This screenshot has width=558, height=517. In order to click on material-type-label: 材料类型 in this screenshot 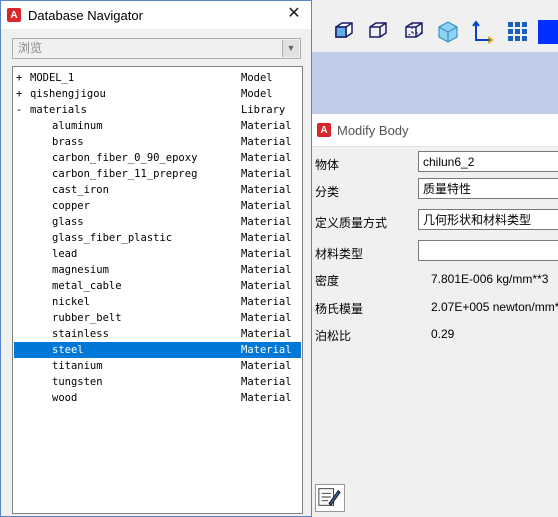, I will do `click(339, 254)`.